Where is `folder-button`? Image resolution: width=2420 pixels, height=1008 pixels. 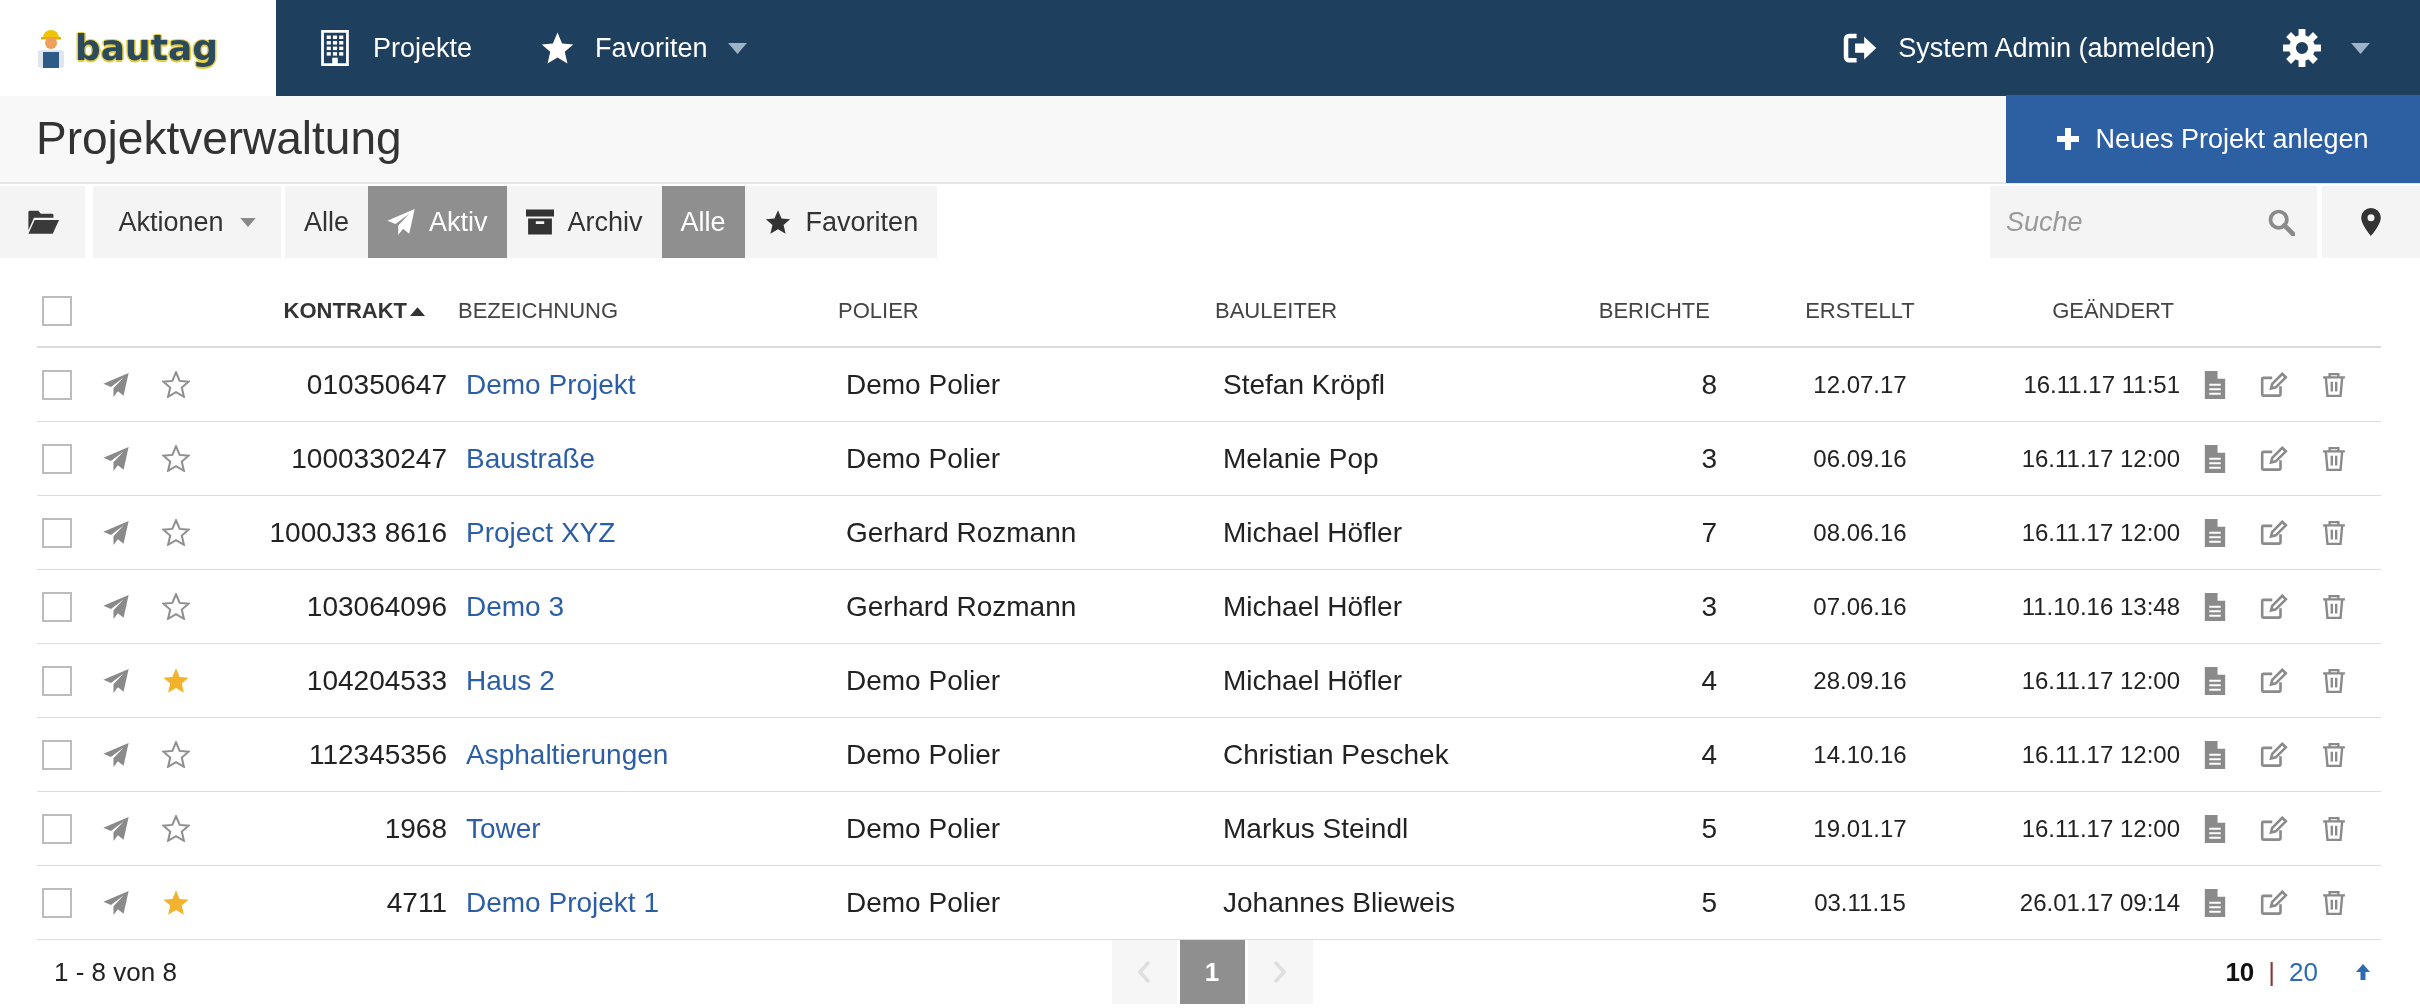
folder-button is located at coordinates (42, 222).